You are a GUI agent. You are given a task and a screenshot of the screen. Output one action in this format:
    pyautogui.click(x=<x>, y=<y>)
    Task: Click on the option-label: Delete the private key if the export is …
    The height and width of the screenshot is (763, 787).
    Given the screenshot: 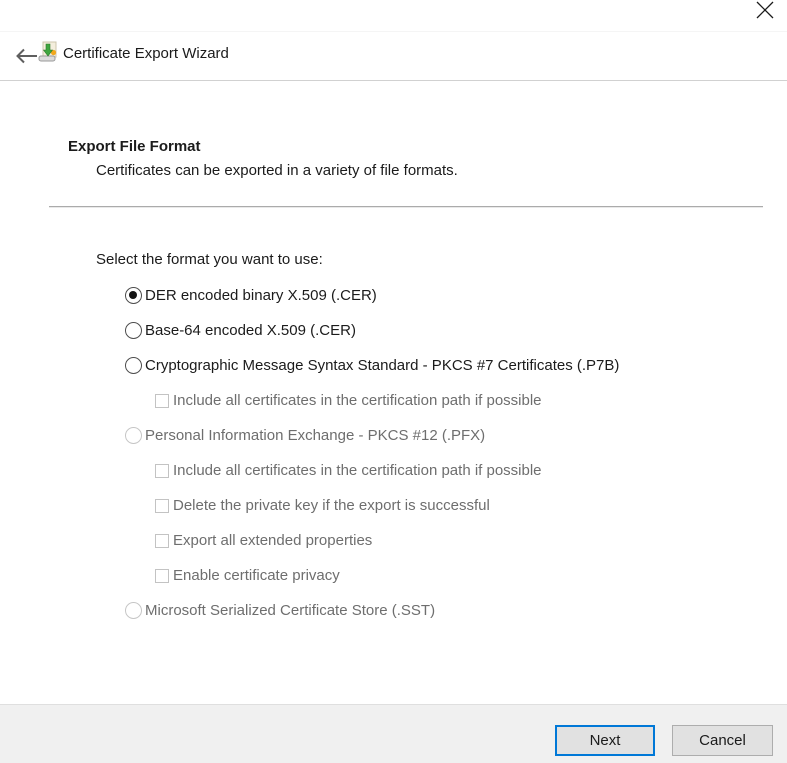 What is the action you would take?
    pyautogui.click(x=331, y=505)
    